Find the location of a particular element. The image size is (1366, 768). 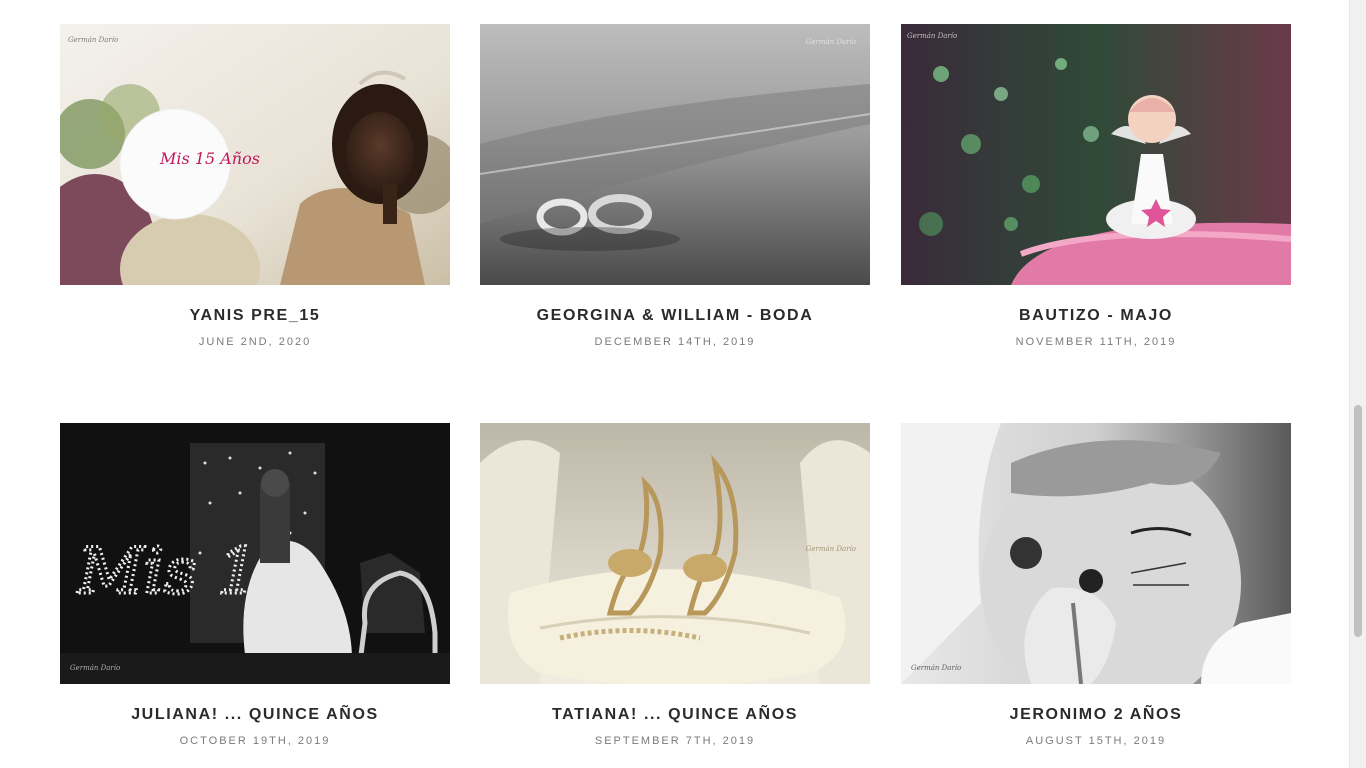

vertical-scrollbar is located at coordinates (1357, 384).